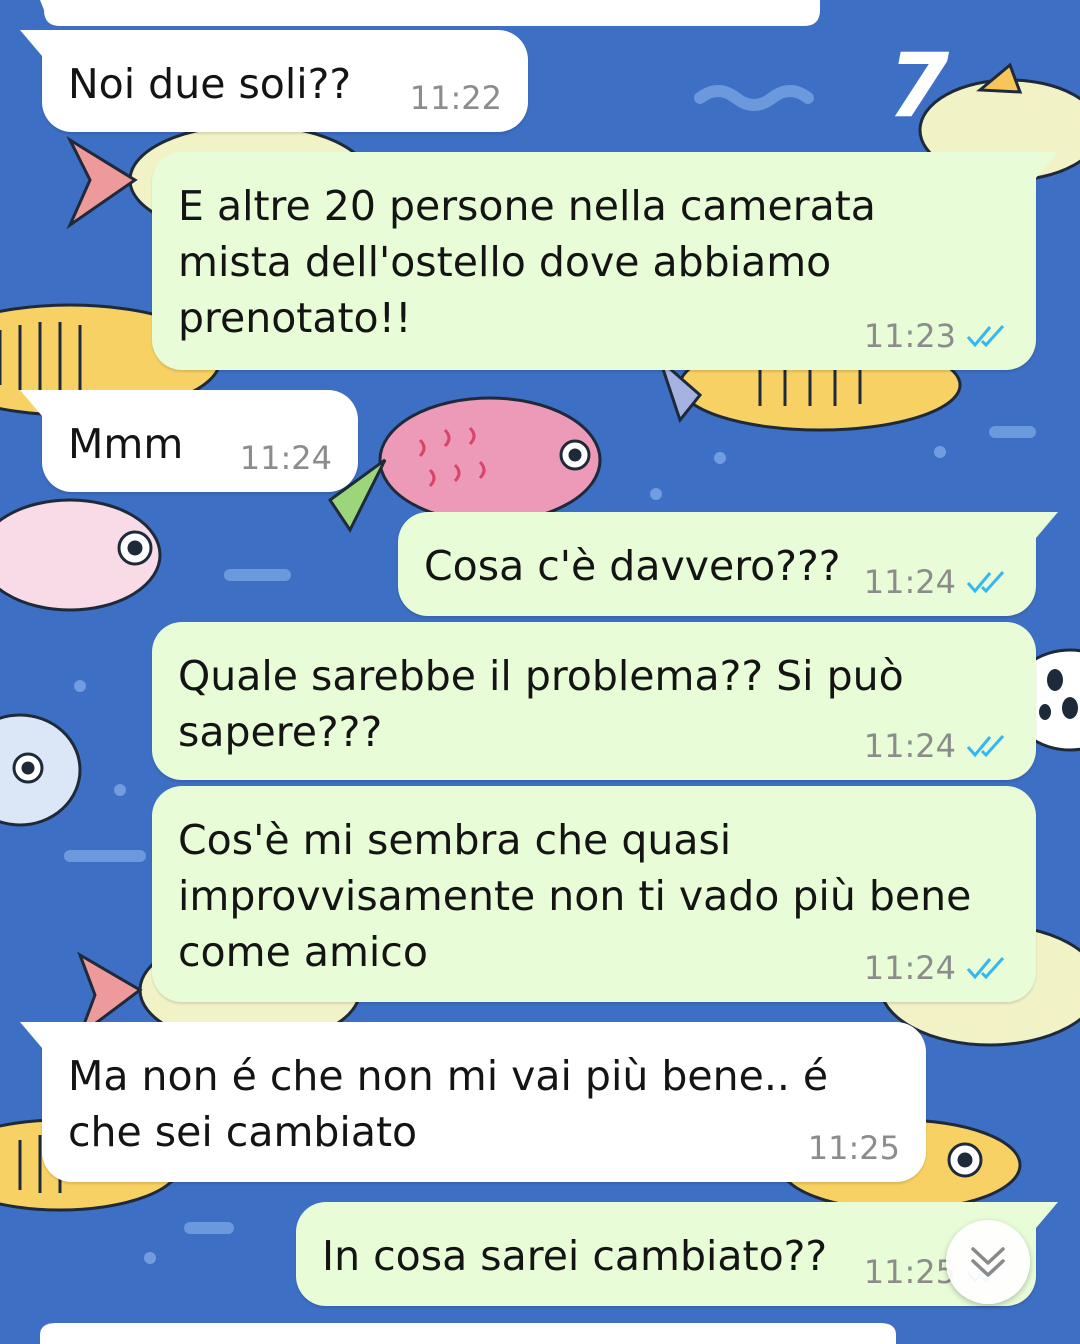  Describe the element at coordinates (210, 84) in the screenshot. I see `message-text: Noi due soli??` at that location.